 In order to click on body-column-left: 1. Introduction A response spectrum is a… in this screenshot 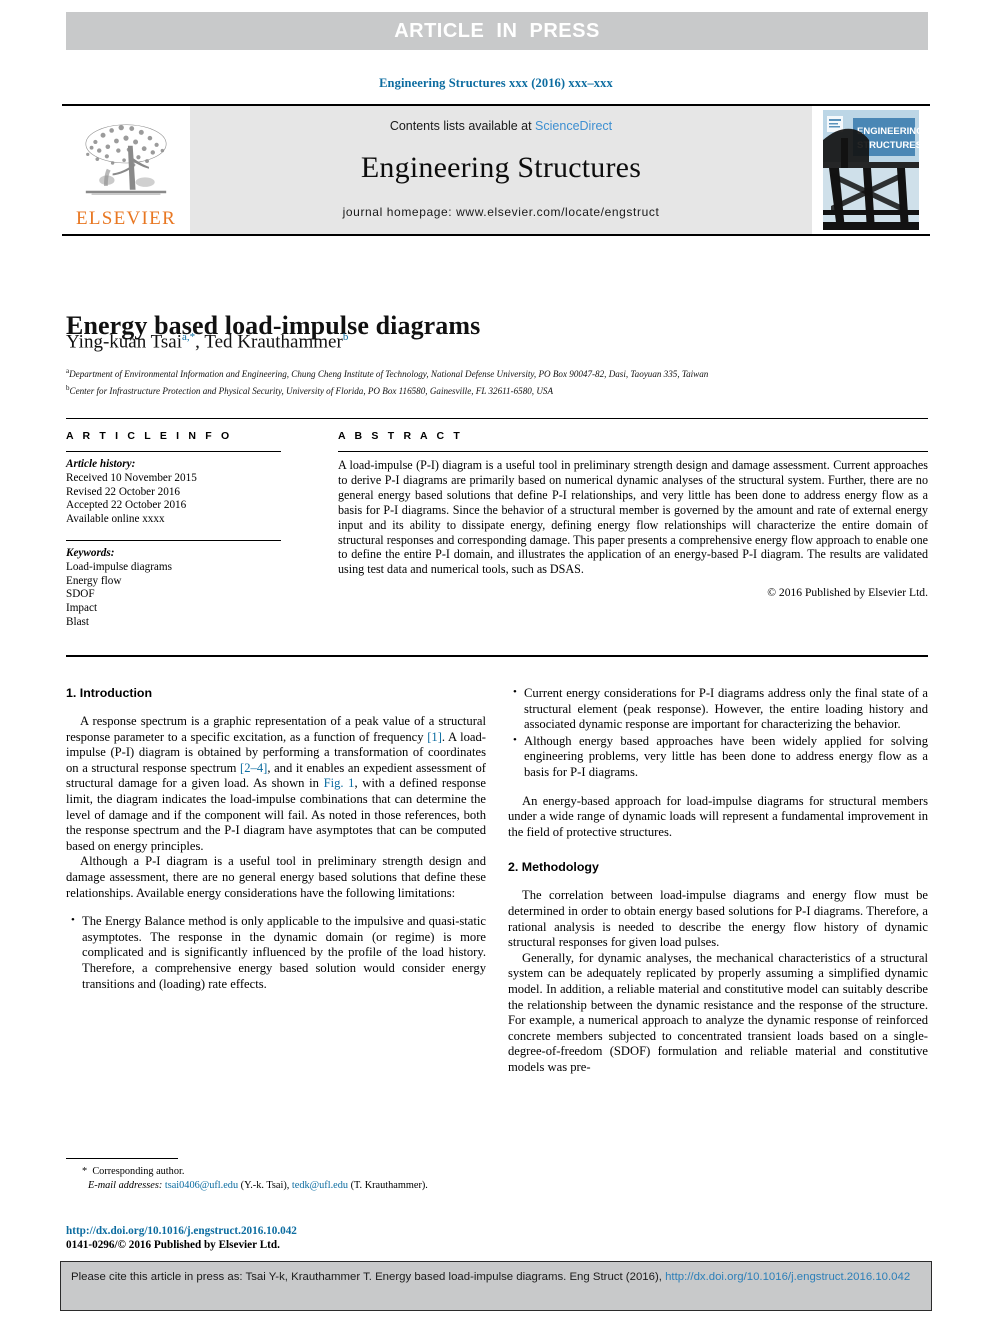, I will do `click(276, 839)`.